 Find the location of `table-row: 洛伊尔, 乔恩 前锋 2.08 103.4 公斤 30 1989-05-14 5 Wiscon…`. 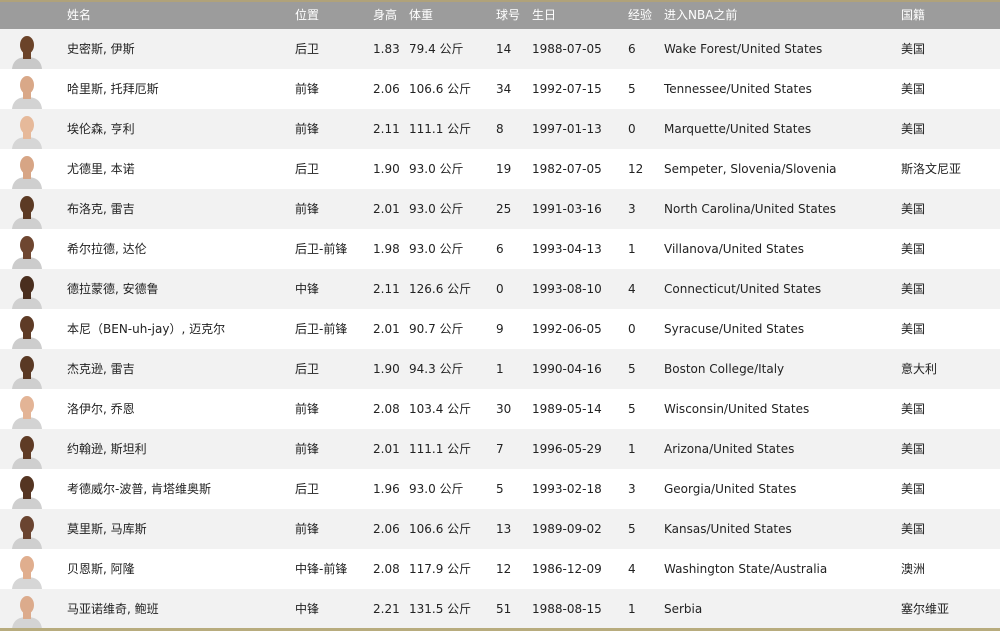

table-row: 洛伊尔, 乔恩 前锋 2.08 103.4 公斤 30 1989-05-14 5 Wiscon… is located at coordinates (500, 409).